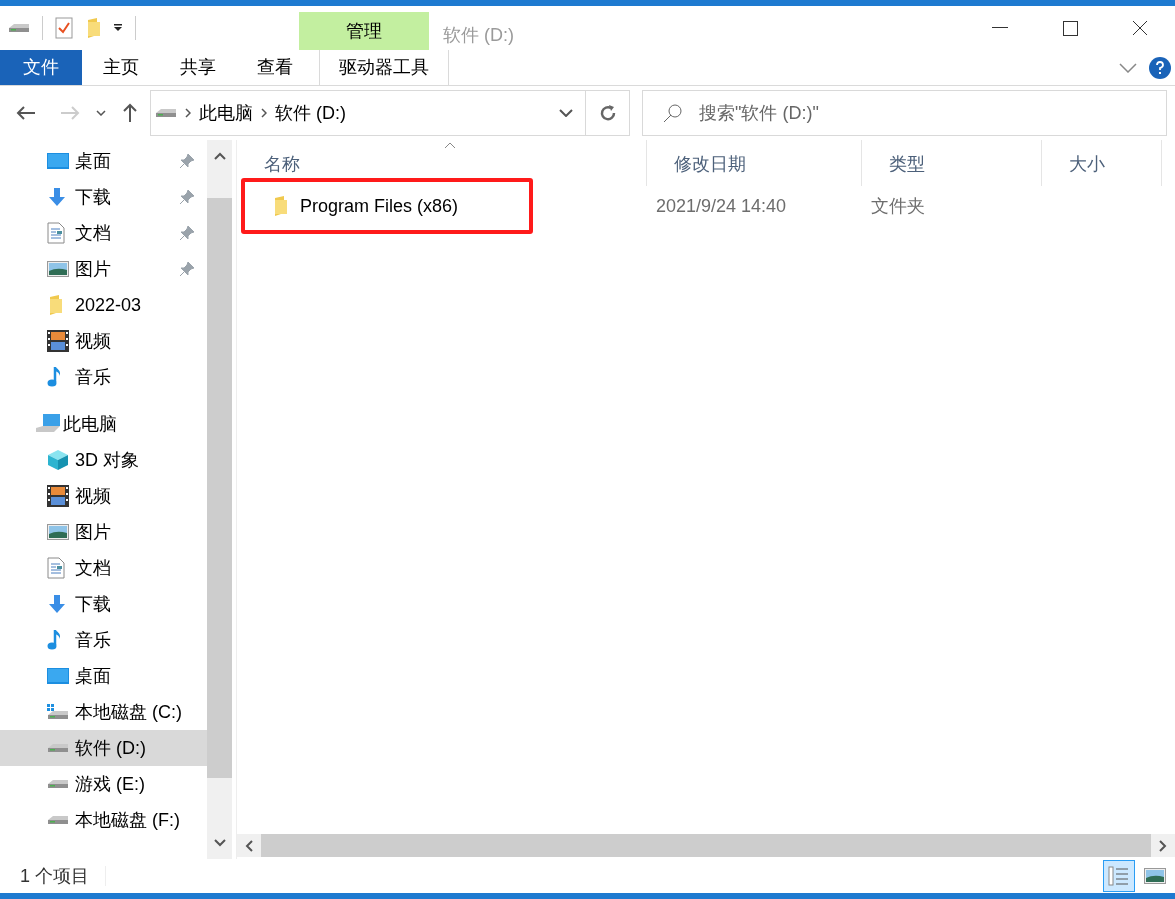 This screenshot has height=899, width=1175. What do you see at coordinates (55, 305) in the screenshot?
I see `folder-icon` at bounding box center [55, 305].